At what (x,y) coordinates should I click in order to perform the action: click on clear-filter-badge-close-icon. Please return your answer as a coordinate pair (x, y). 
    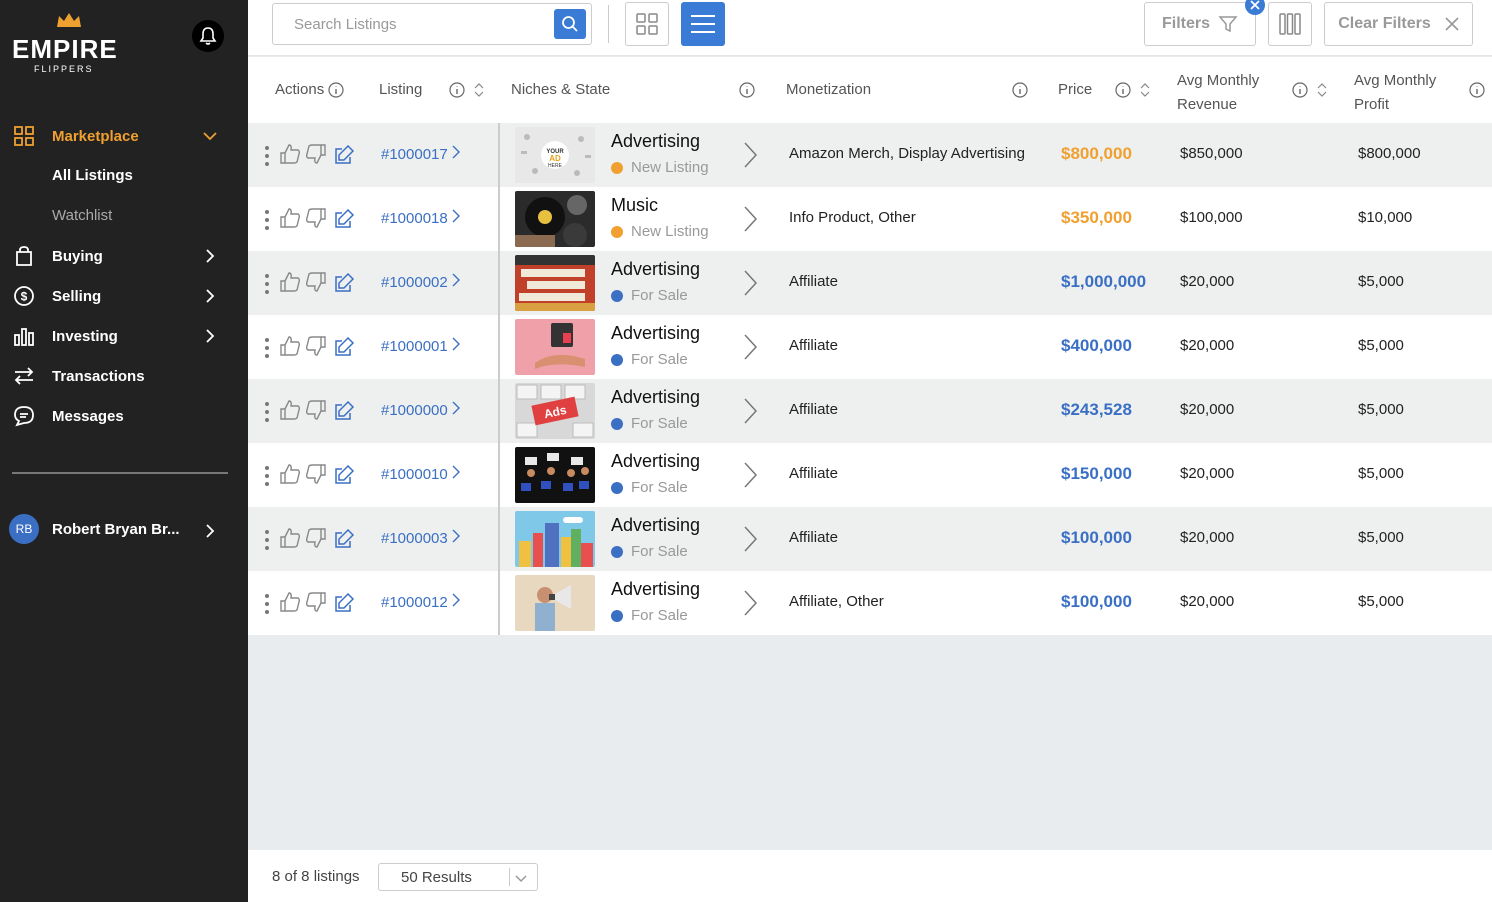
    Looking at the image, I should click on (1255, 7).